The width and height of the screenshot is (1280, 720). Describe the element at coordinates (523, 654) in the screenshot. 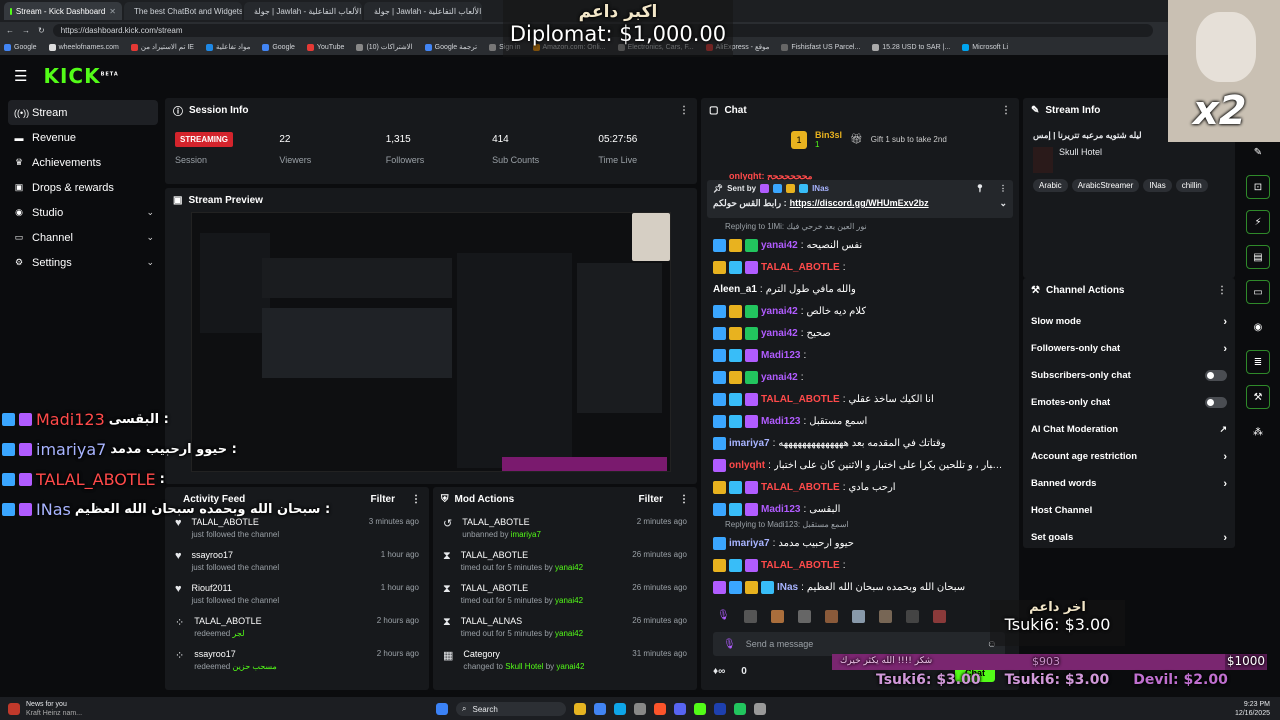

I see `mod-target: Category` at that location.